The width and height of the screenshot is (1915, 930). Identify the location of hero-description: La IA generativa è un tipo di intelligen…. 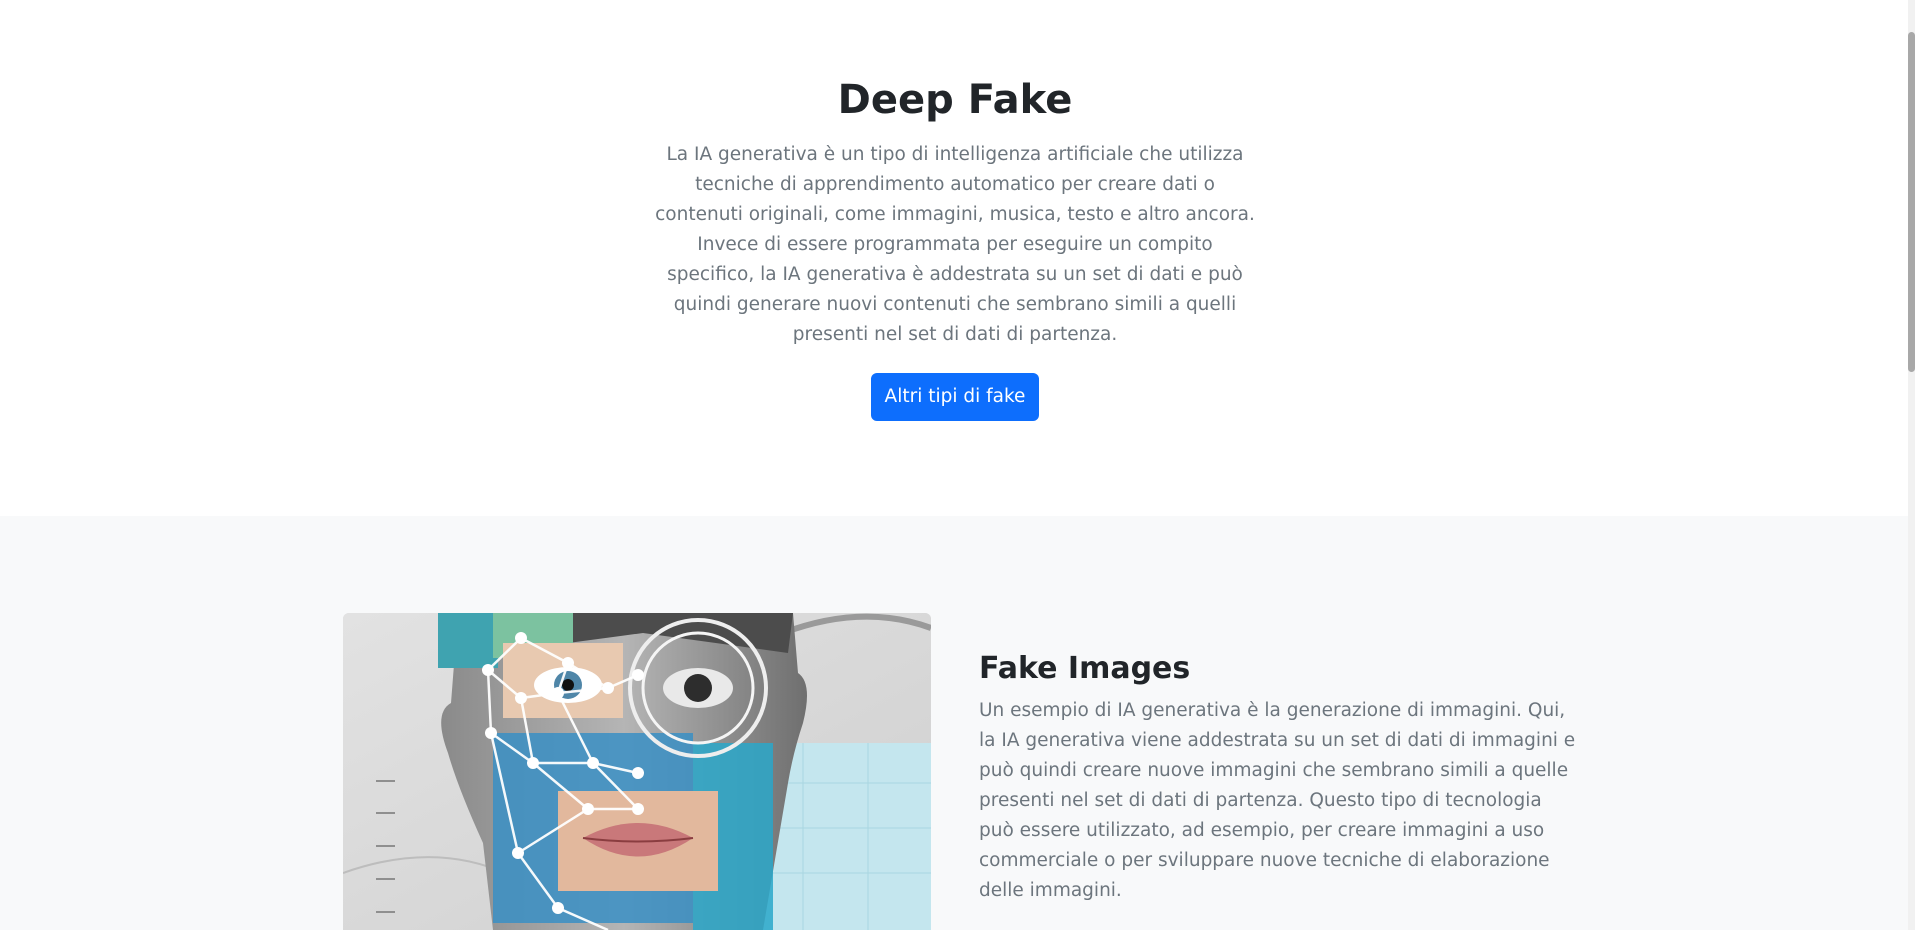
(955, 244).